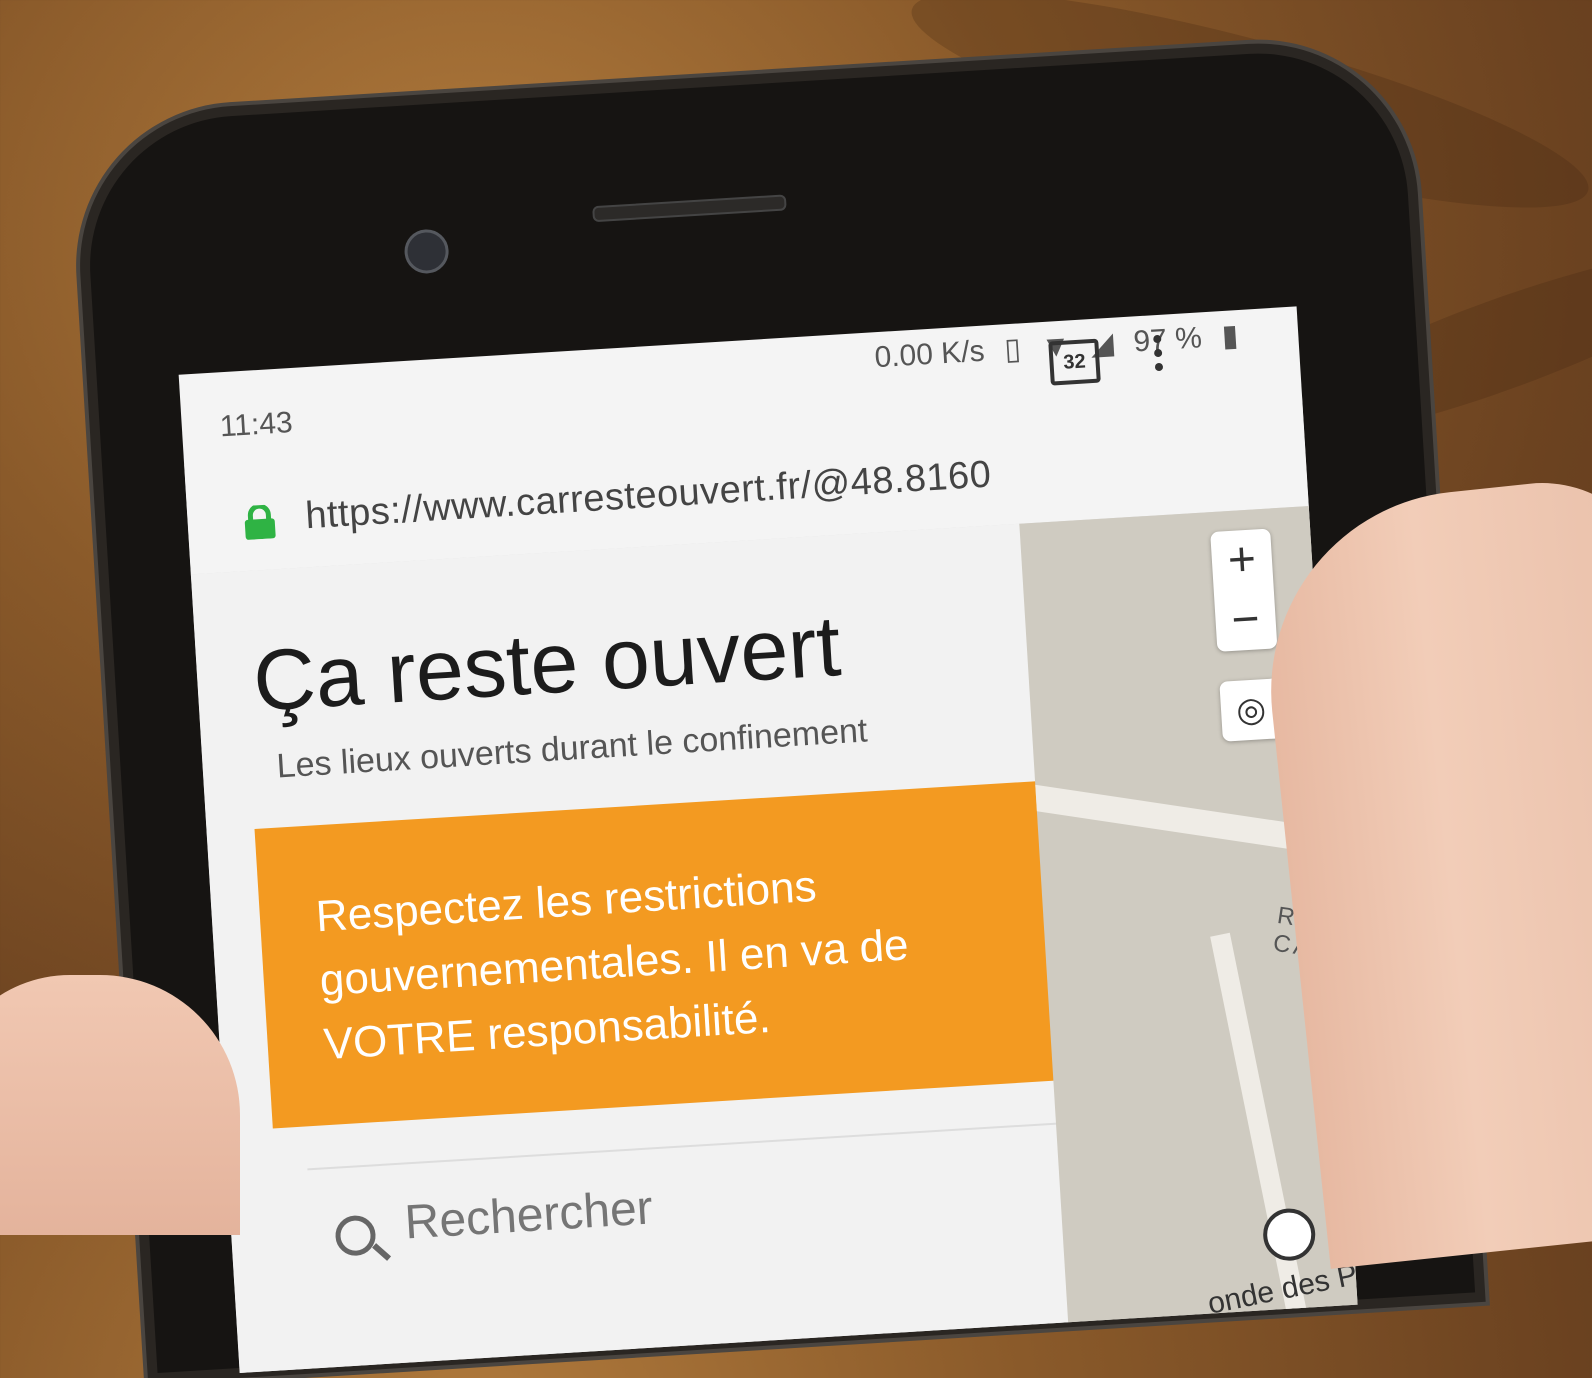 Image resolution: width=1592 pixels, height=1378 pixels. What do you see at coordinates (1242, 560) in the screenshot?
I see `zoom-in-button: +` at bounding box center [1242, 560].